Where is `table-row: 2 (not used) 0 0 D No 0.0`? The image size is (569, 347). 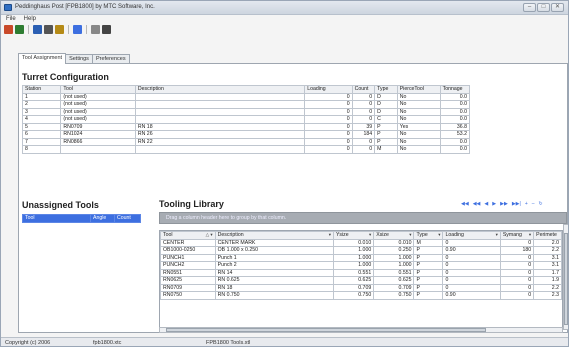
table-row: 2 (not used) 0 0 D No 0.0 is located at coordinates (246, 104).